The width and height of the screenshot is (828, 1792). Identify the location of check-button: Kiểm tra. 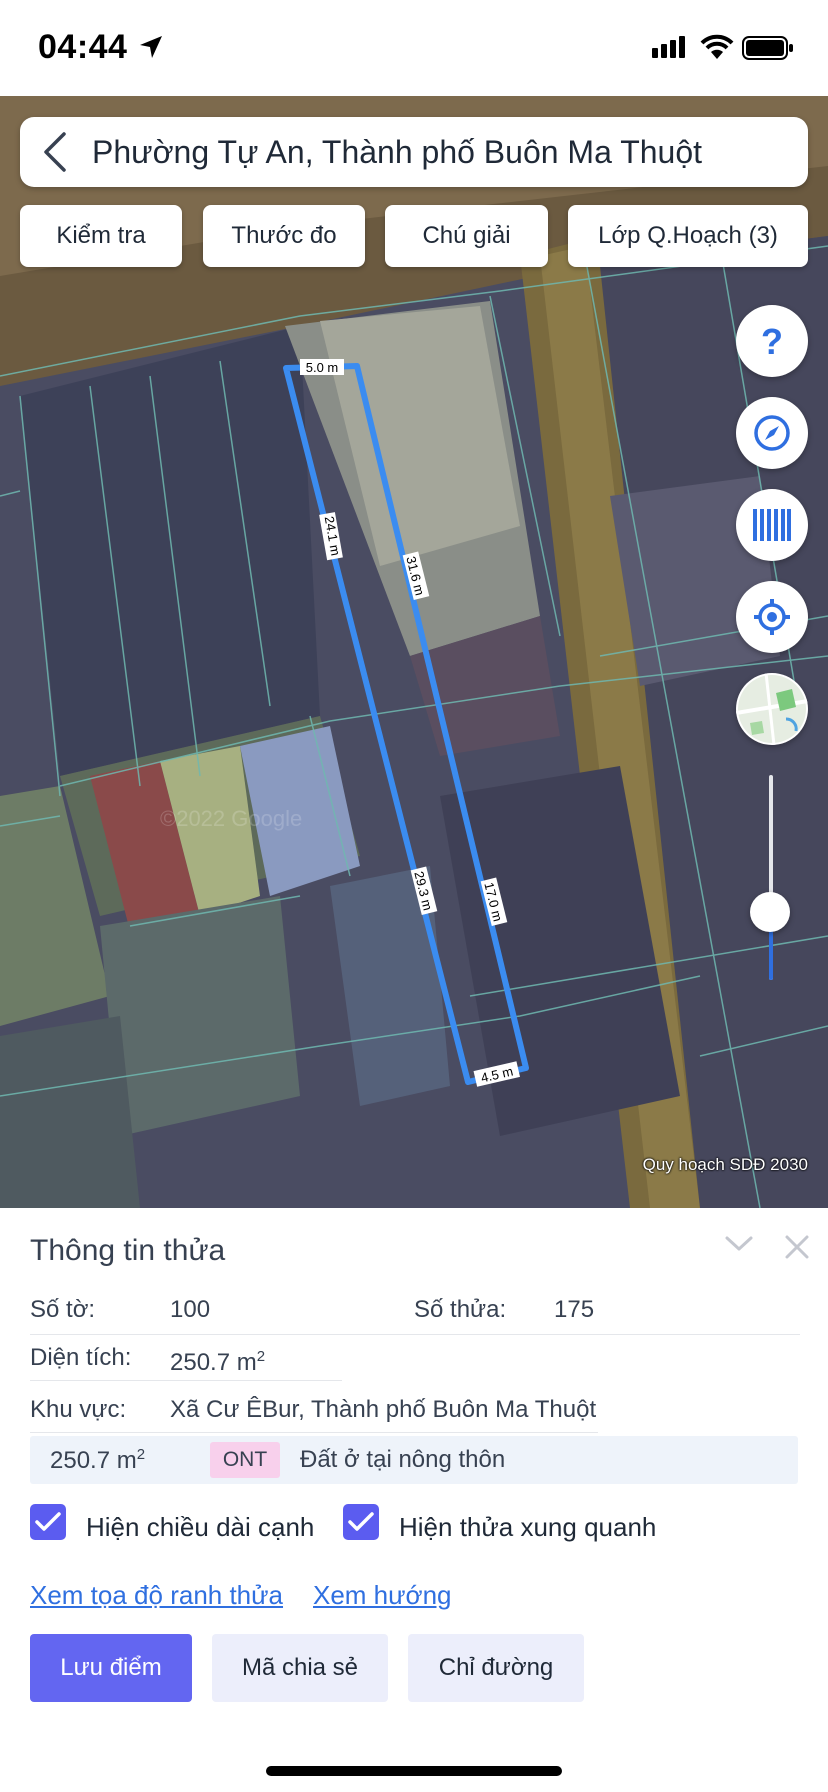
(101, 236).